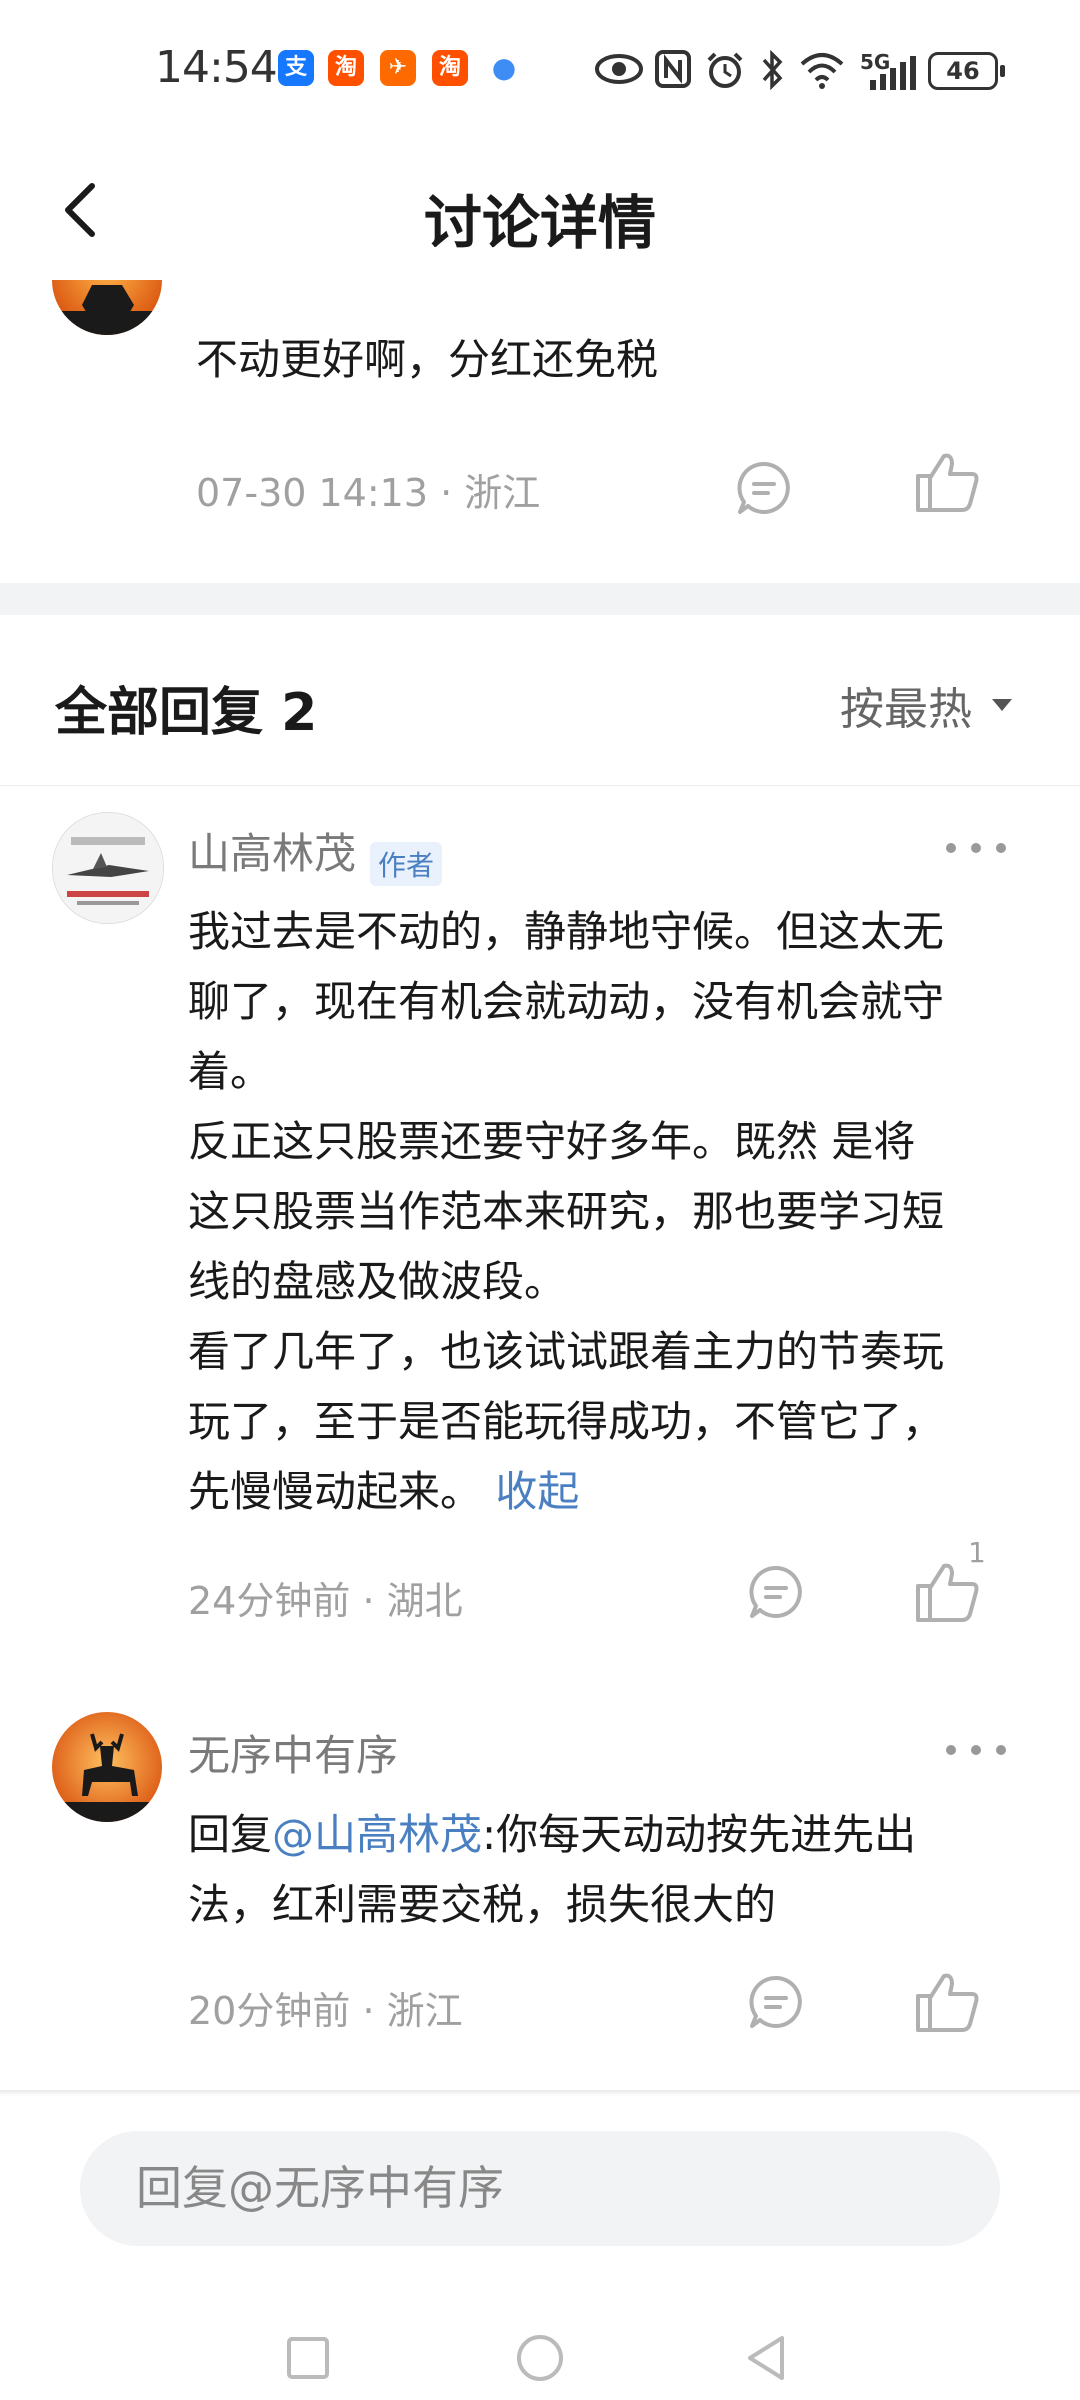 This screenshot has width=1080, height=2400. What do you see at coordinates (893, 73) in the screenshot?
I see `signal-icon` at bounding box center [893, 73].